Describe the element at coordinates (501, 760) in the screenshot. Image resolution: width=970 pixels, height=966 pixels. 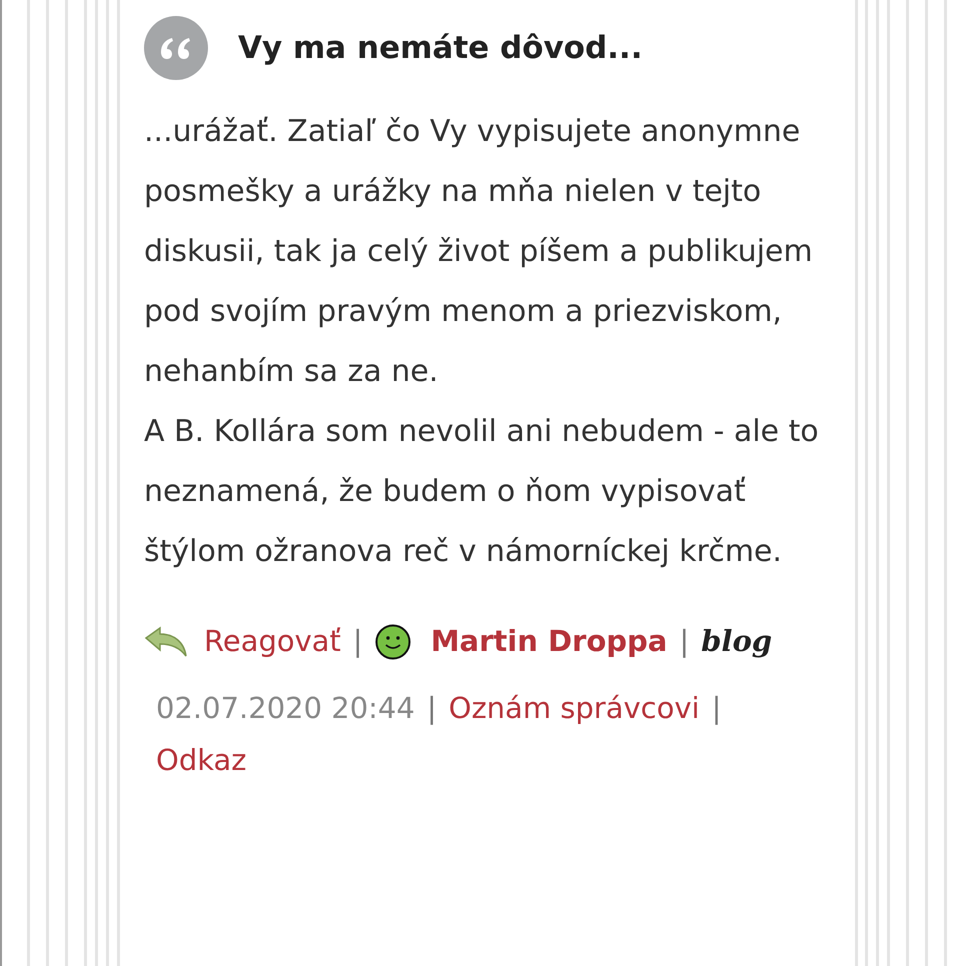
I see `permalink-link: Odkaz` at that location.